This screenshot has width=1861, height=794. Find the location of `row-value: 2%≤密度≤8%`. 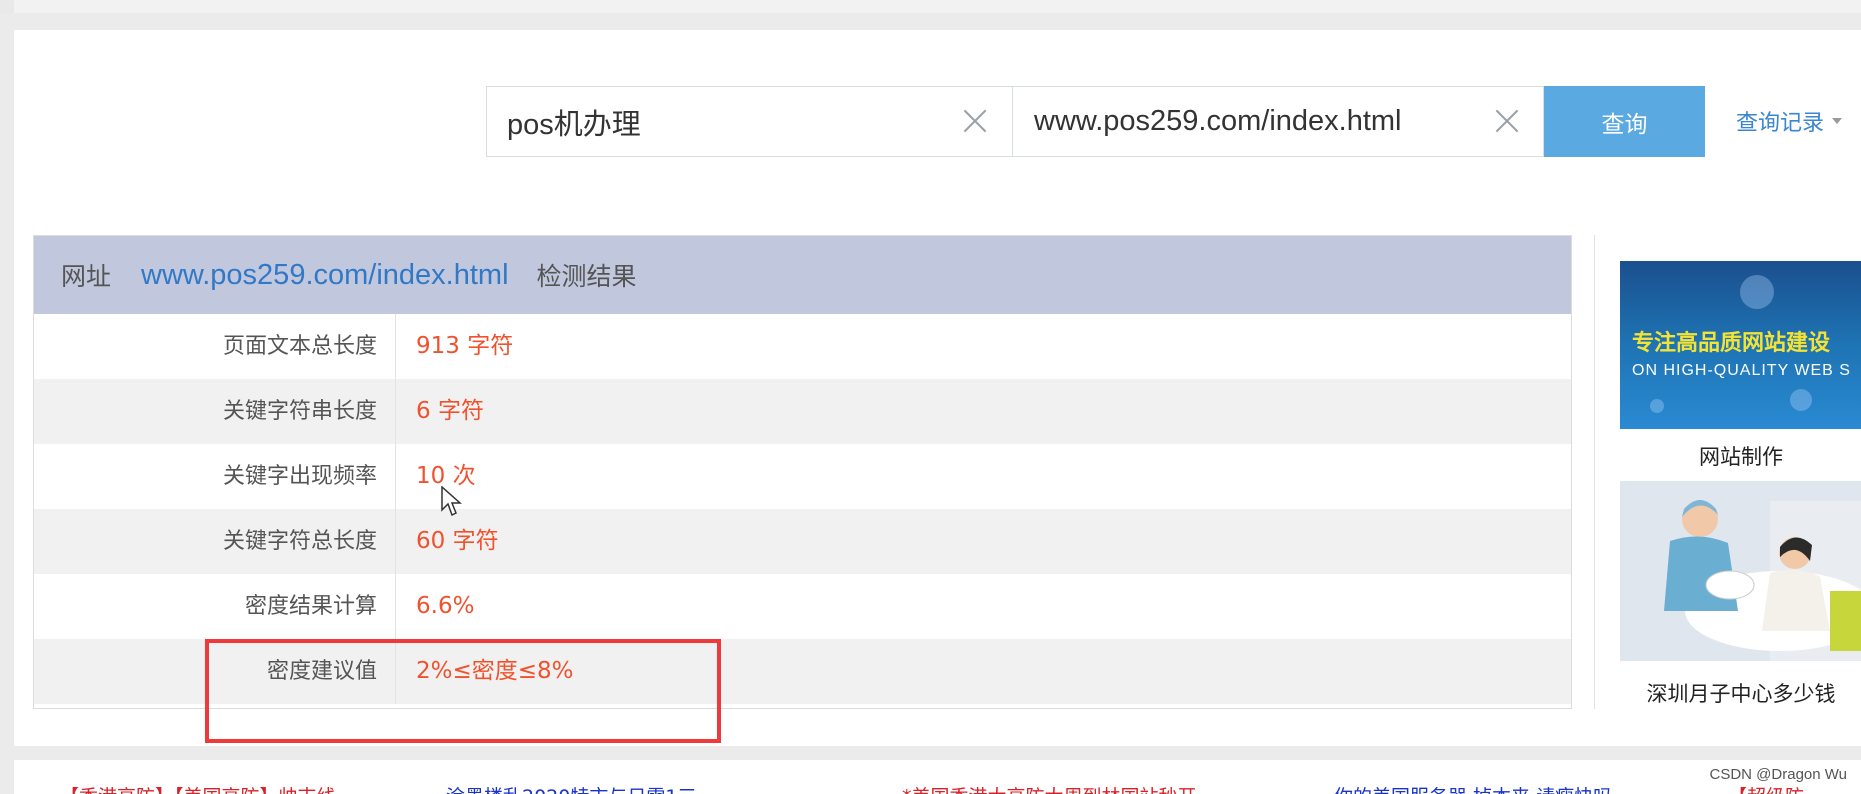

row-value: 2%≤密度≤8% is located at coordinates (495, 671).